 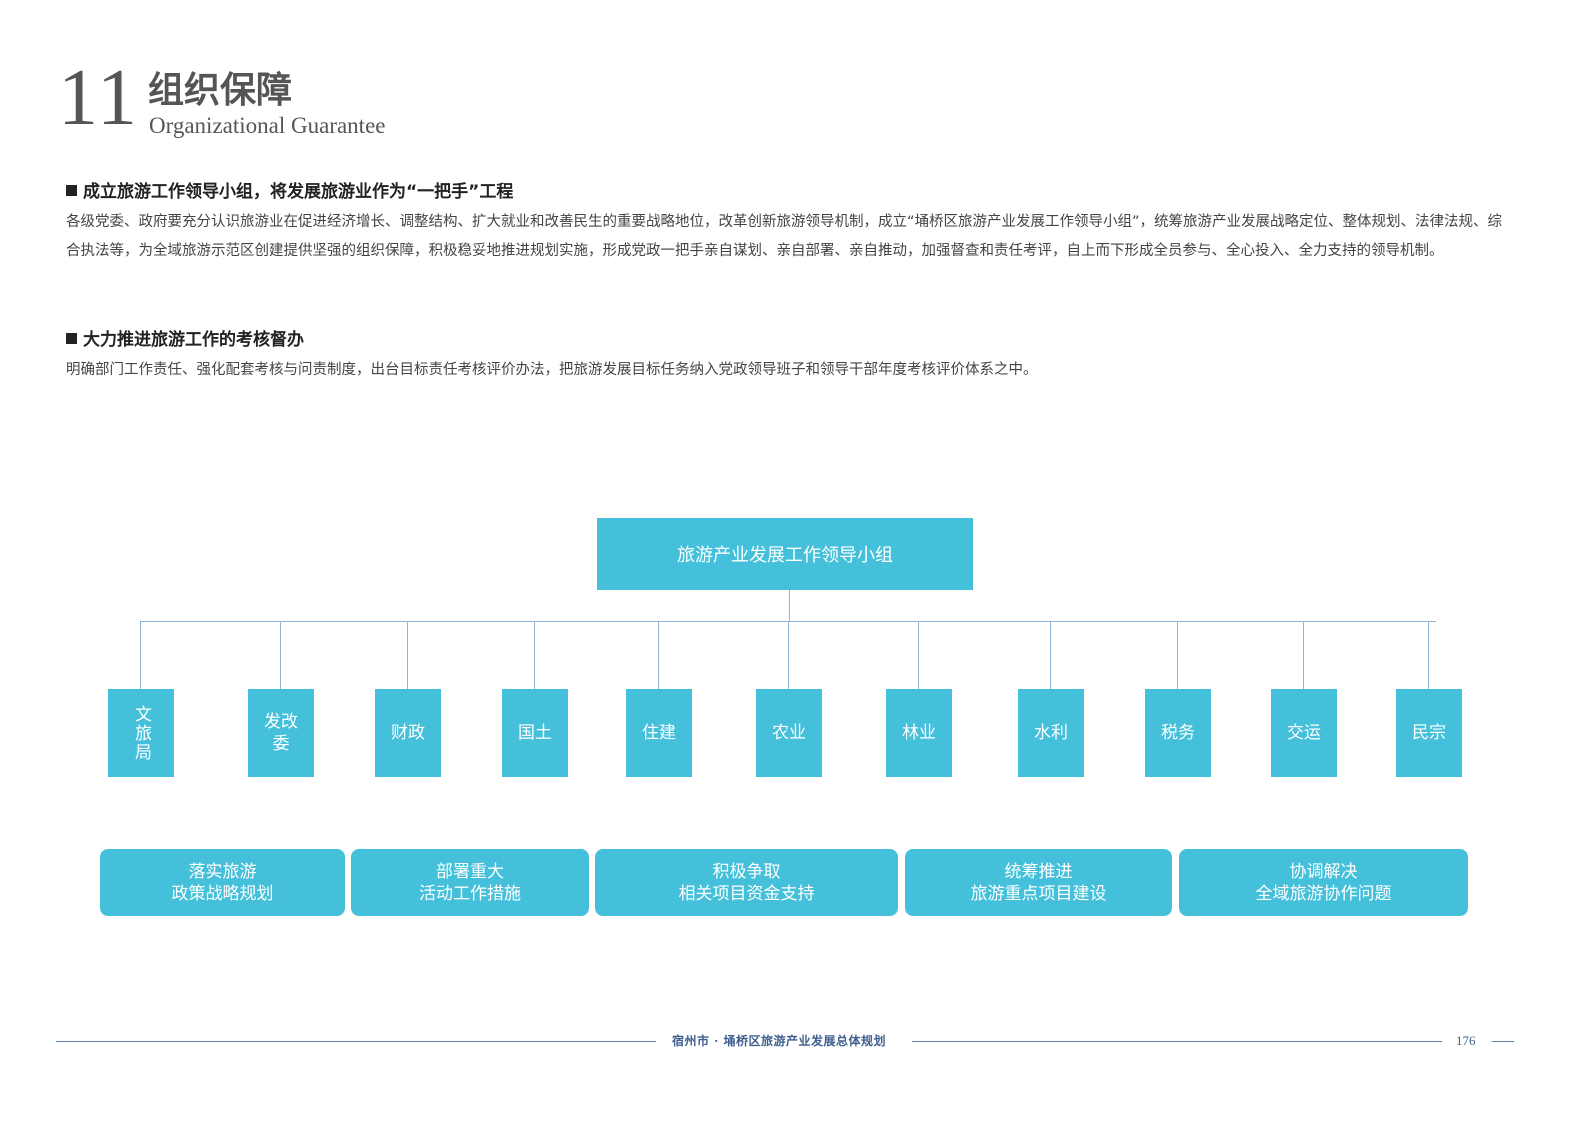 What do you see at coordinates (1177, 1041) in the screenshot?
I see `footer-rule-middle` at bounding box center [1177, 1041].